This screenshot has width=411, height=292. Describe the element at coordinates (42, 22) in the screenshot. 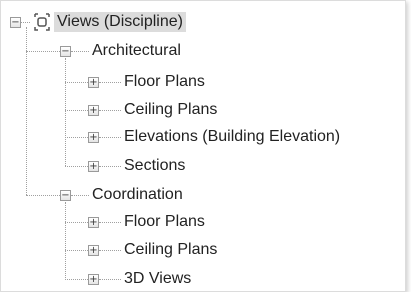

I see `views-icon` at that location.